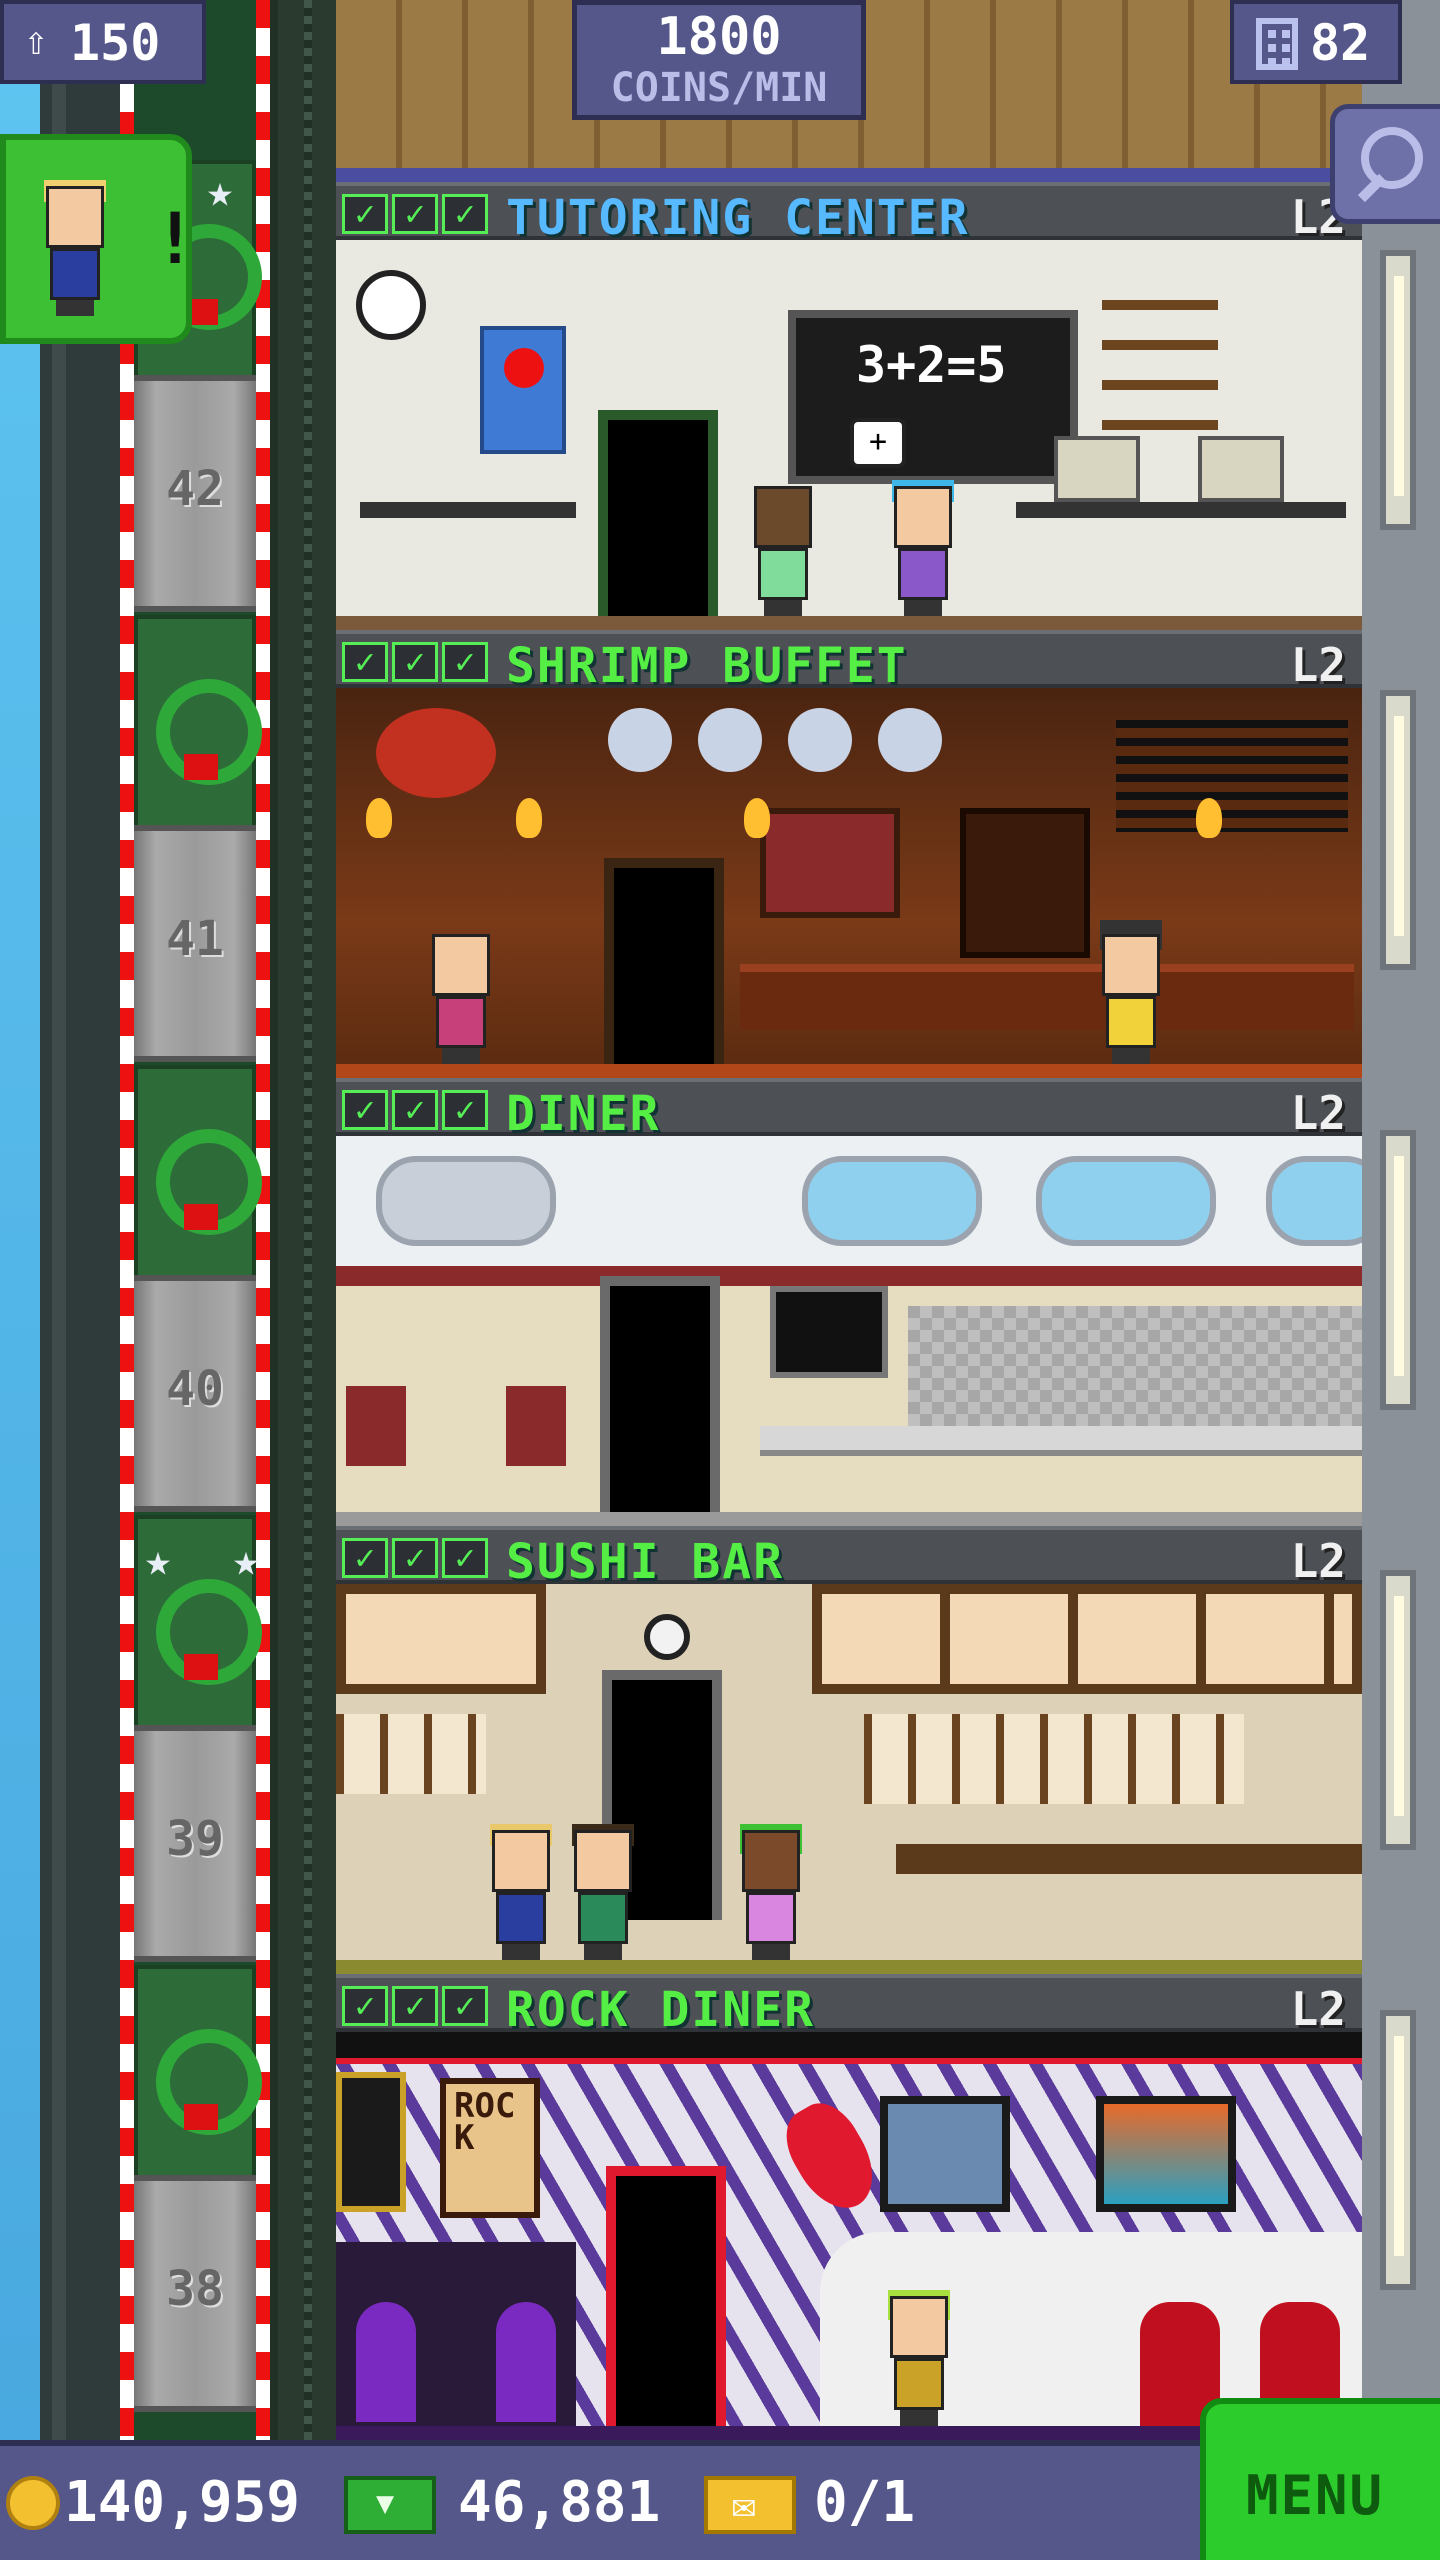  I want to click on population-count: 150, so click(115, 43).